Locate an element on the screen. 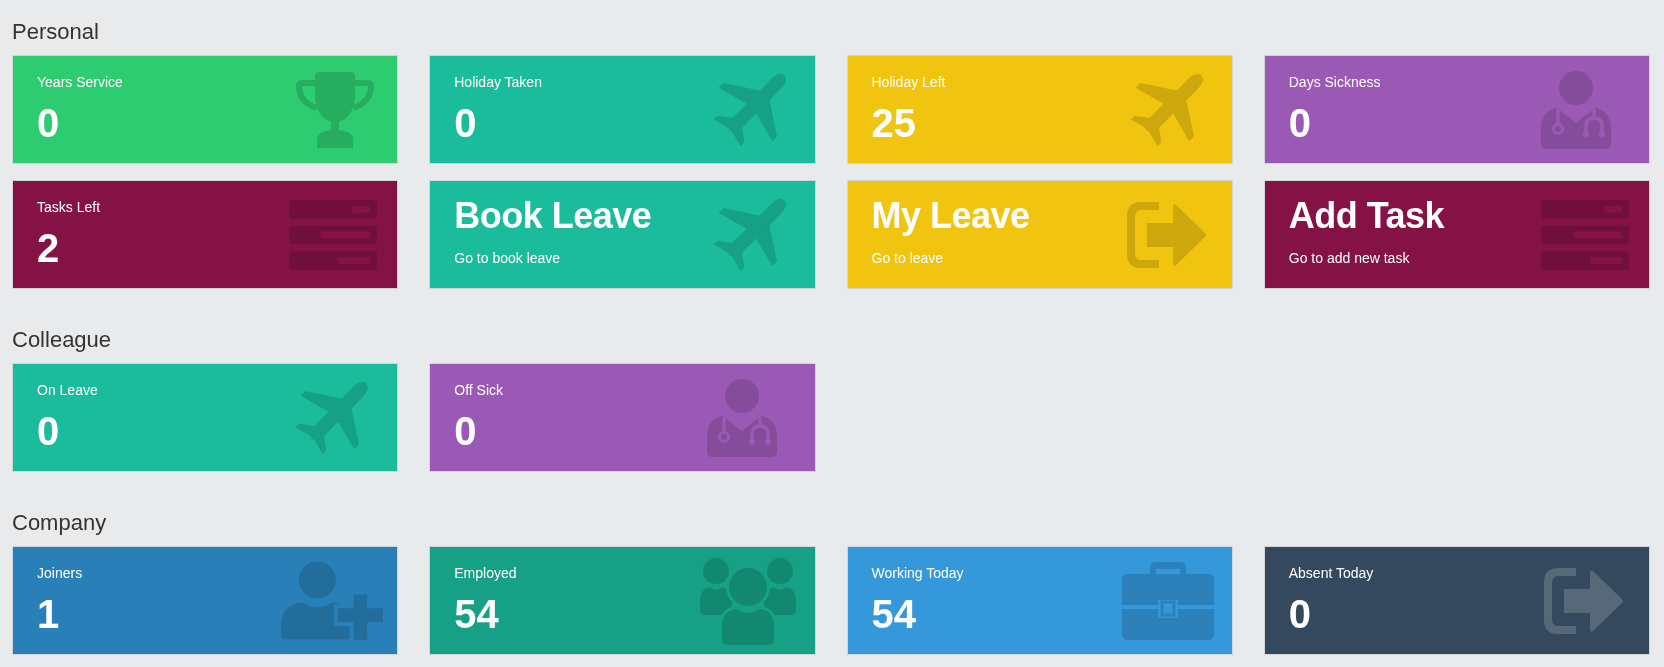 Image resolution: width=1664 pixels, height=667 pixels. tile-subtitle: Go to add new task is located at coordinates (1349, 258).